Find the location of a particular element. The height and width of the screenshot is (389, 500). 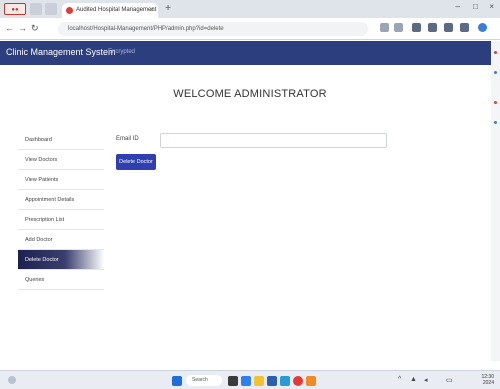

mail-icon is located at coordinates (285, 381).